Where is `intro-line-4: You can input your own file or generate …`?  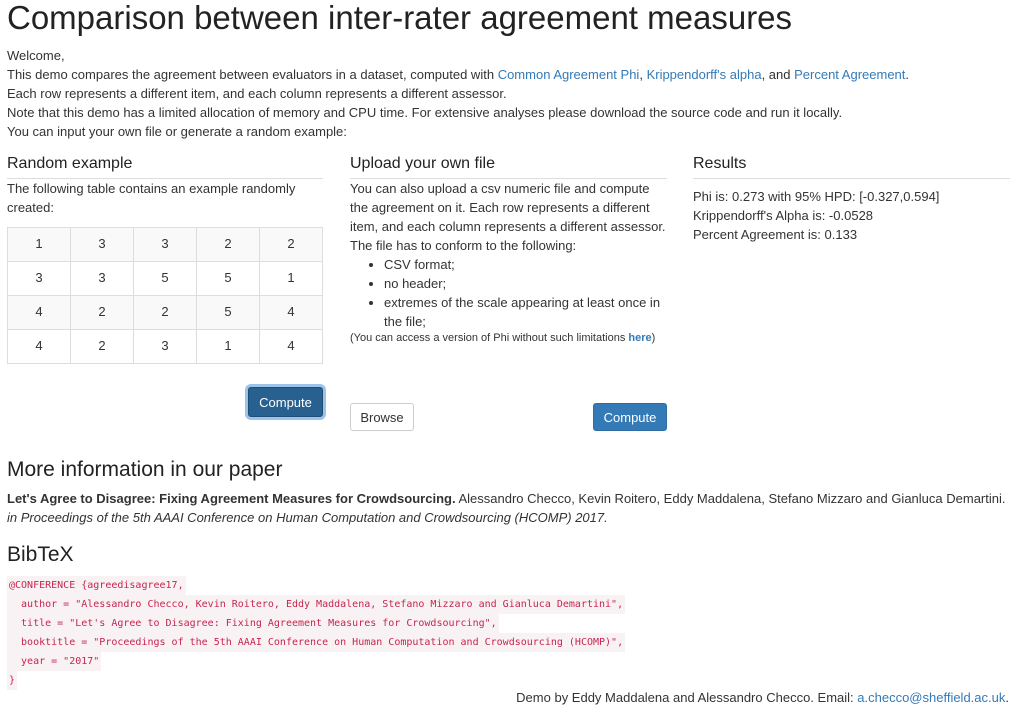 intro-line-4: You can input your own file or generate … is located at coordinates (177, 131).